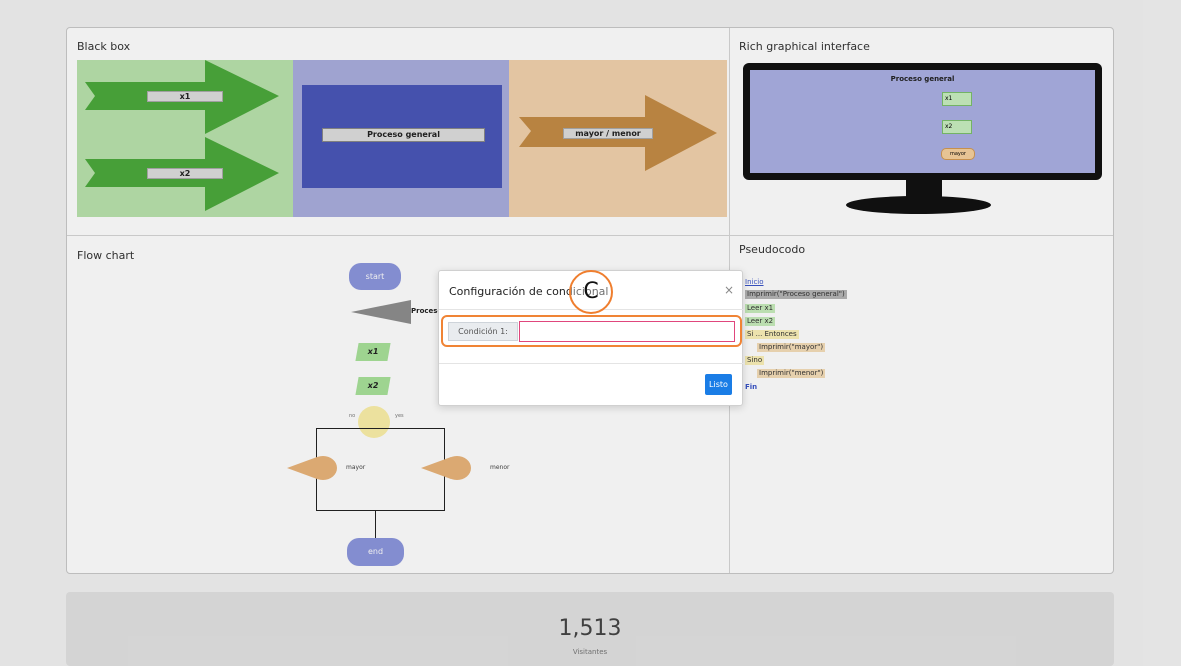 Image resolution: width=1181 pixels, height=666 pixels. What do you see at coordinates (483, 331) in the screenshot?
I see `condition-label: Condición 1:` at bounding box center [483, 331].